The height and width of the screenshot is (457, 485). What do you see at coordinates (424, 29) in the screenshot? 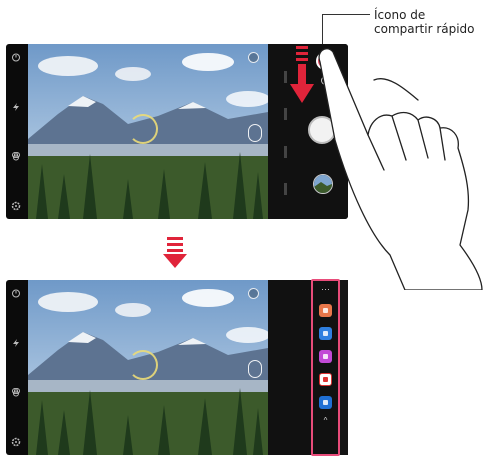
I see `callout-line-2: compartir rápido` at bounding box center [424, 29].